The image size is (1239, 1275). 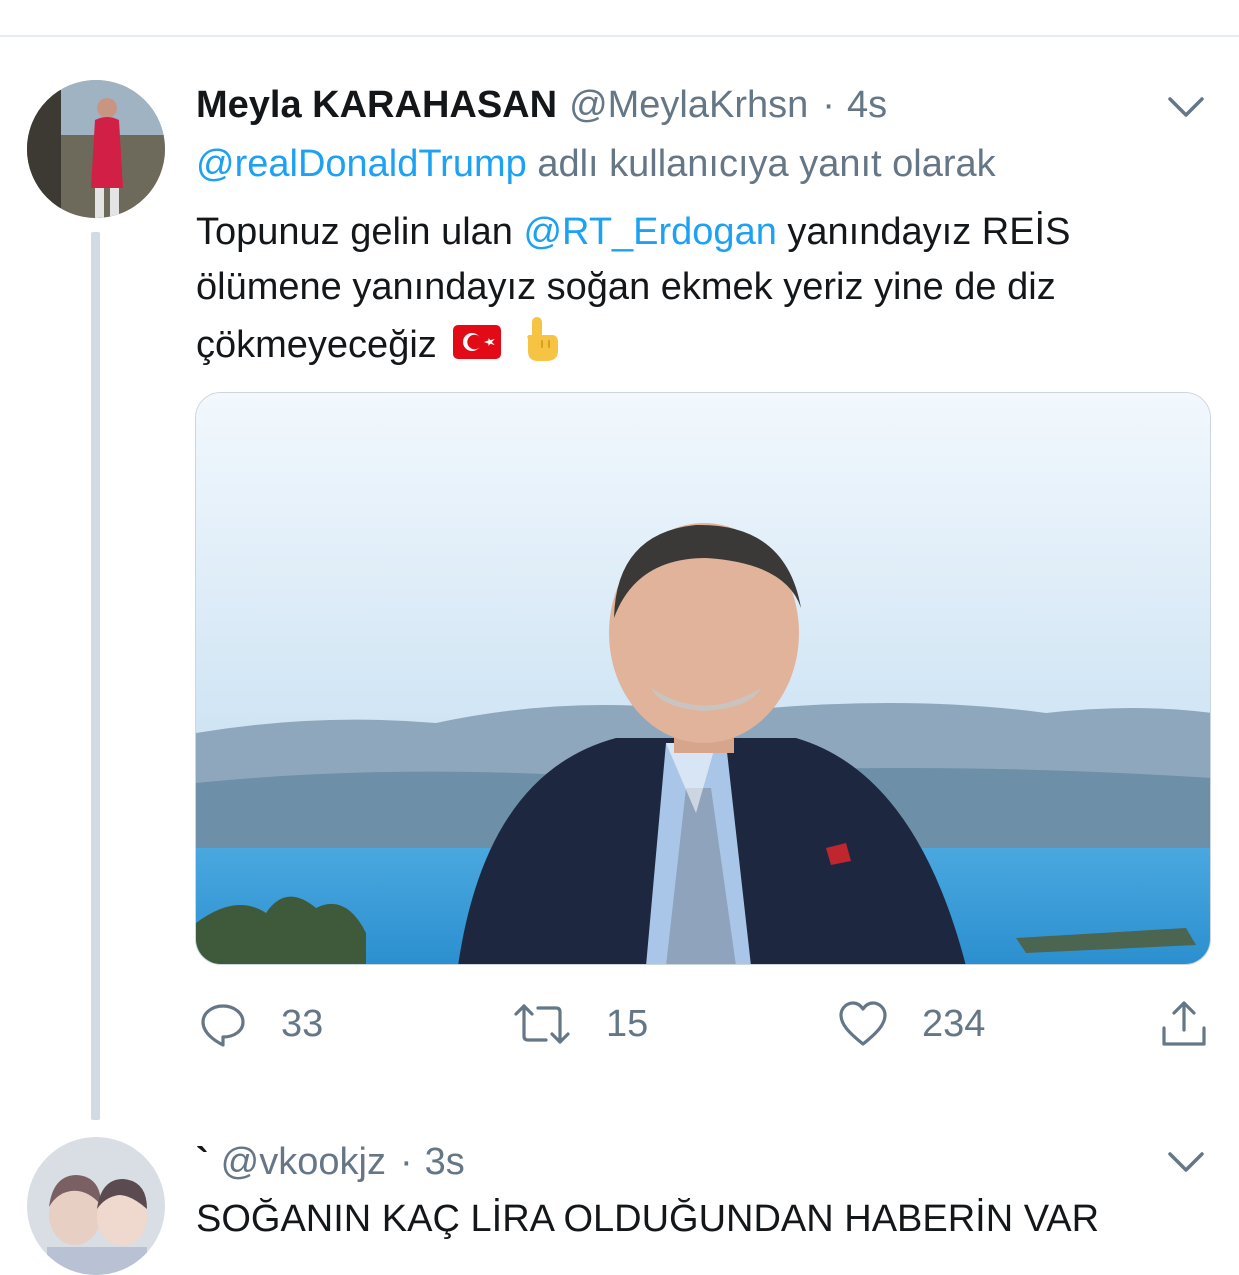 What do you see at coordinates (477, 347) in the screenshot?
I see `turkey-flag-icon` at bounding box center [477, 347].